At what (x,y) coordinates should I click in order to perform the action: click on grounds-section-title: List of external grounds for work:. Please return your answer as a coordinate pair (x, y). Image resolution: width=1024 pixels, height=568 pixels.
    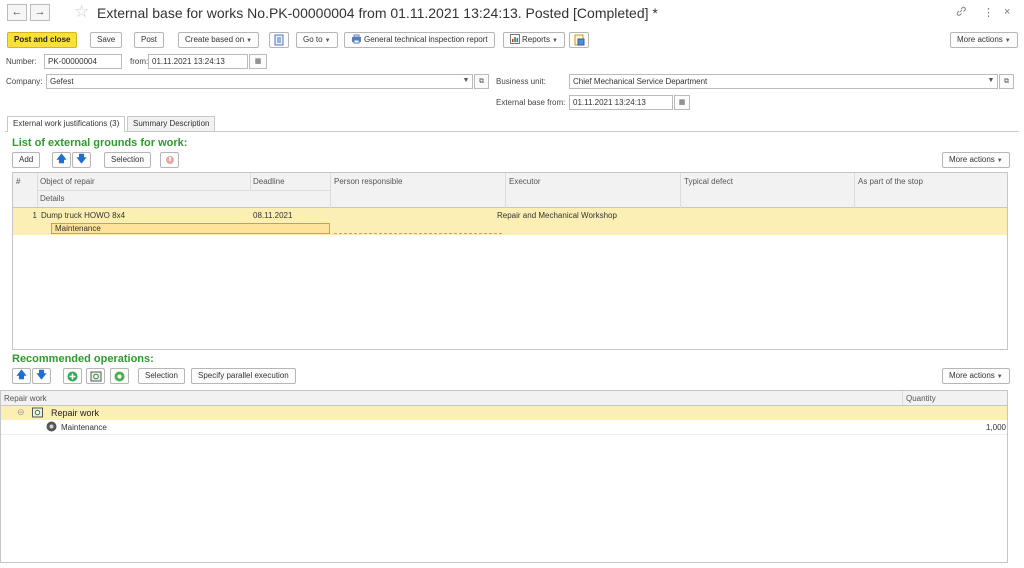
    Looking at the image, I should click on (100, 143).